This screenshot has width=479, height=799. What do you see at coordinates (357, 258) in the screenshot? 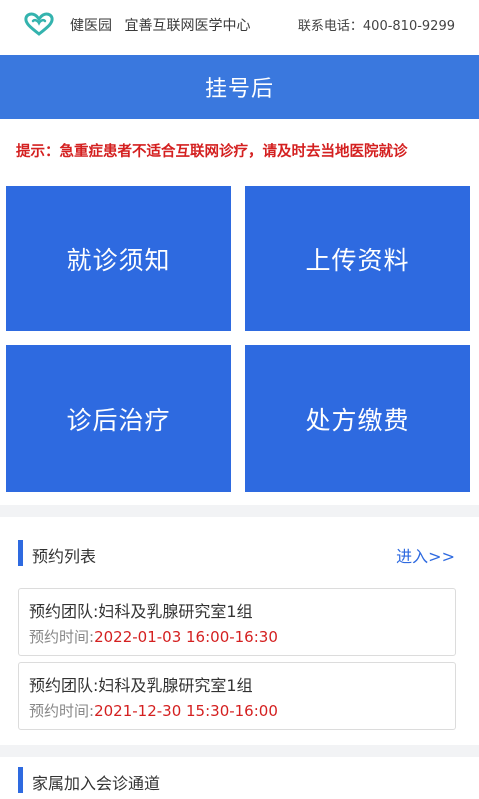
I see `tile-upload-documents: 上传资料` at bounding box center [357, 258].